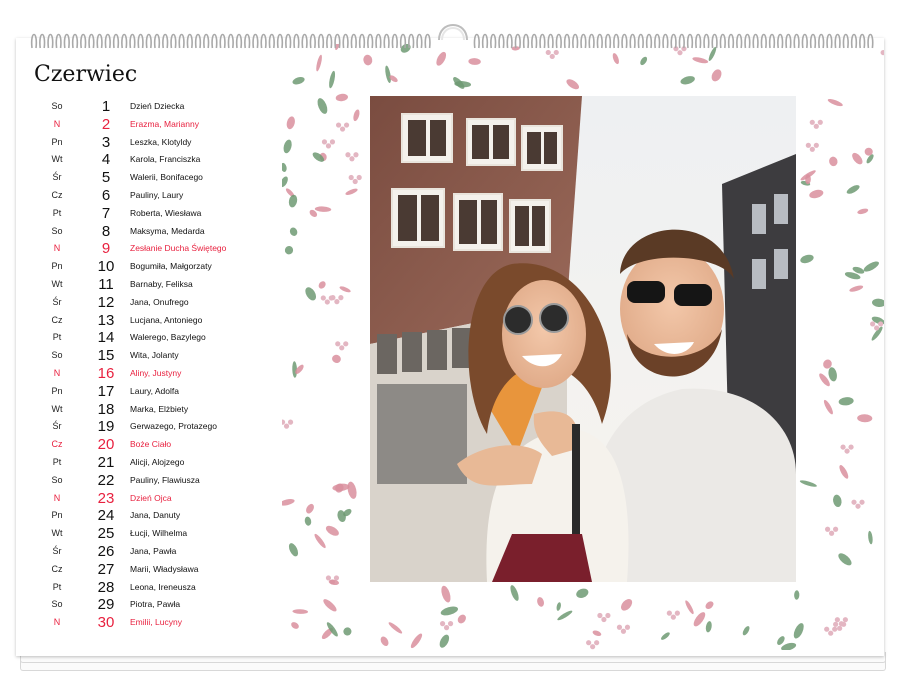 The height and width of the screenshot is (691, 906). I want to click on name-day: Zesłanie Ducha Świętego, so click(178, 248).